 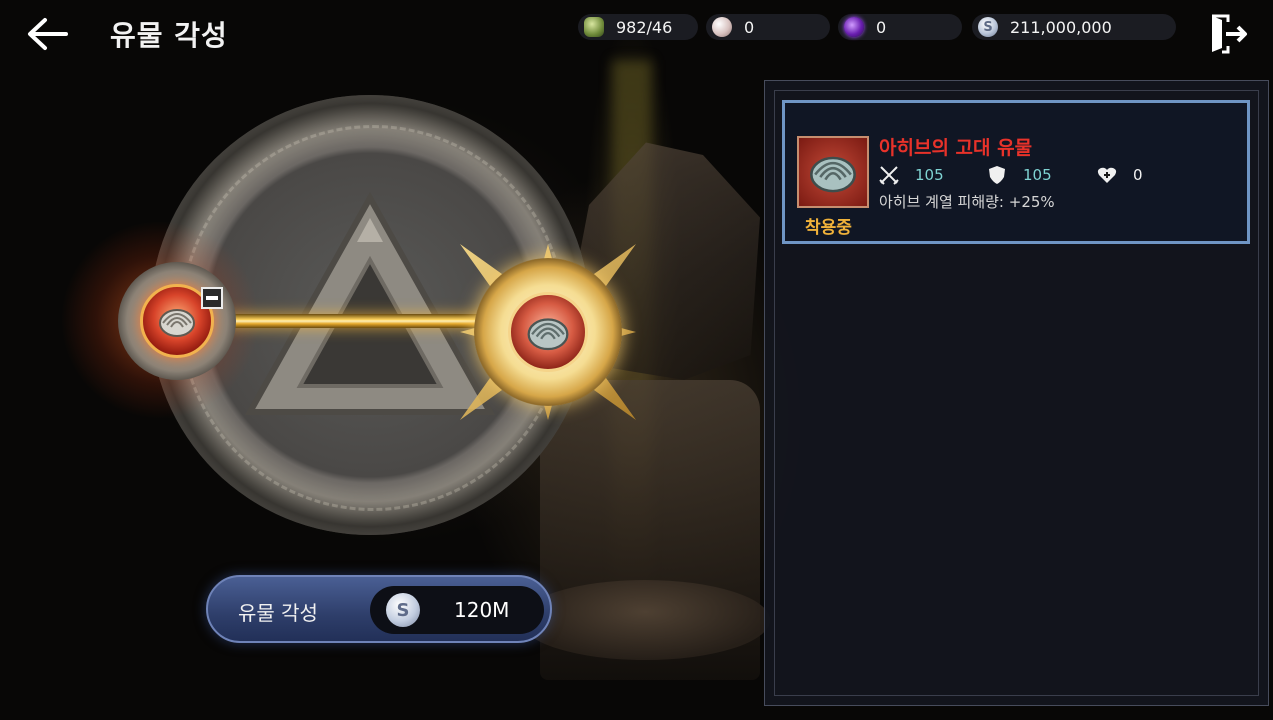 I want to click on currency-value: 211,000,000, so click(x=1061, y=27).